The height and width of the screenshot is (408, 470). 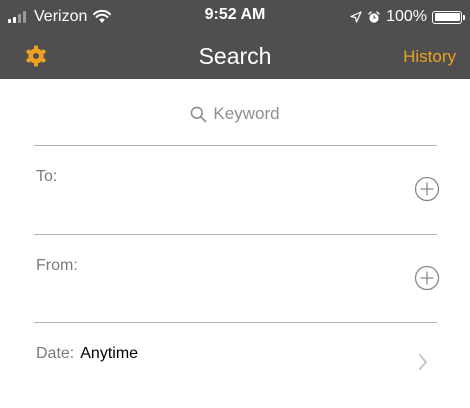 I want to click on page-title: Search, so click(x=235, y=56).